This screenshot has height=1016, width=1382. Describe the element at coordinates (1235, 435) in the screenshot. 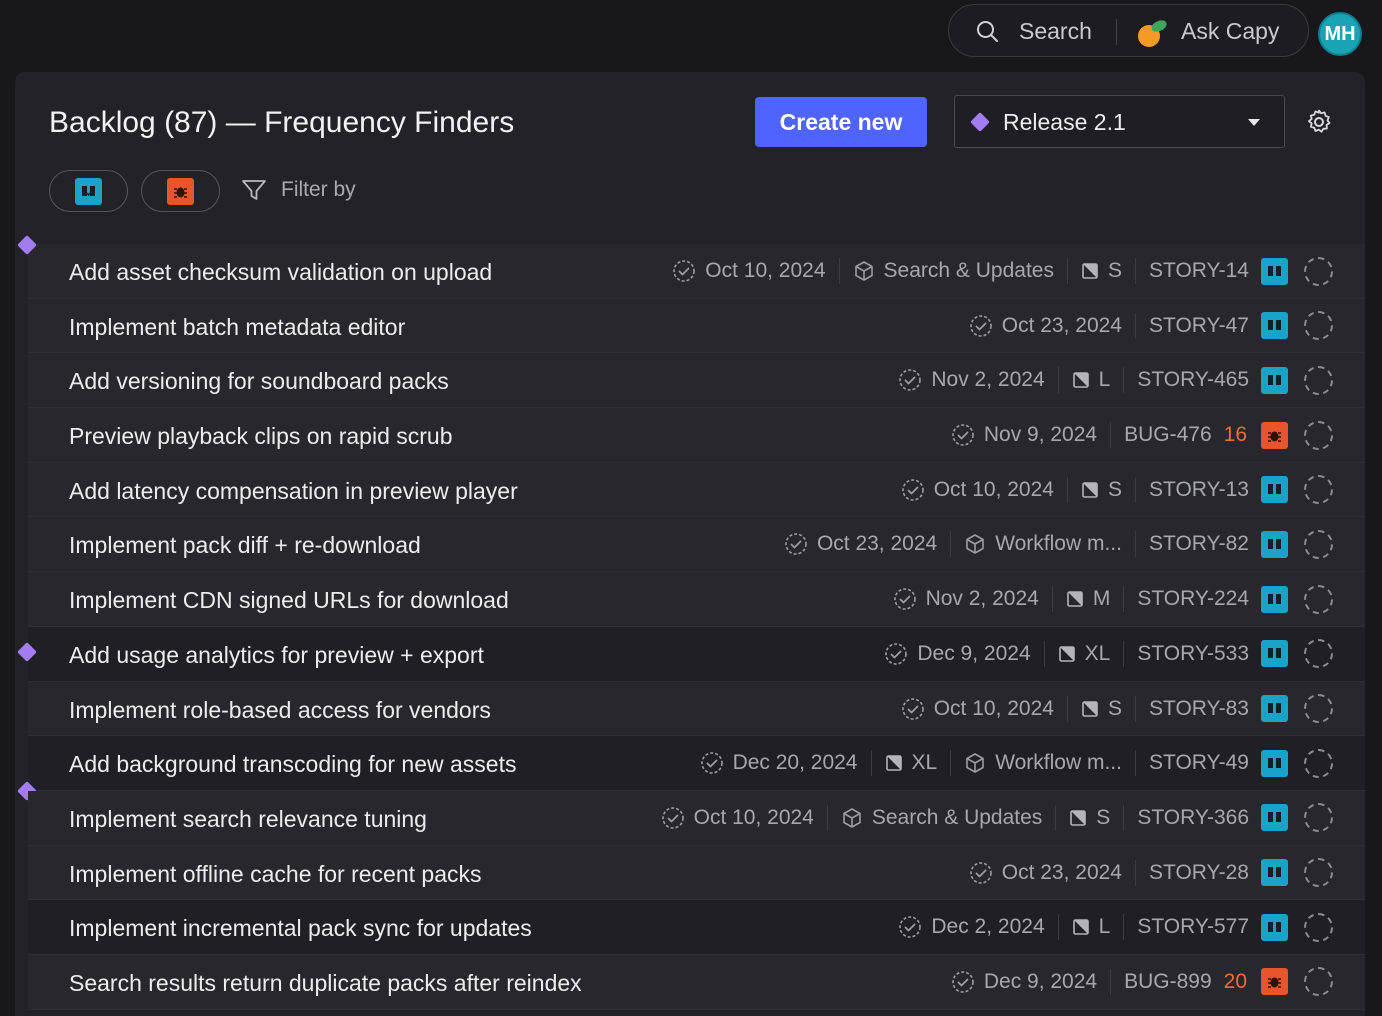

I see `bug-points: 16` at that location.